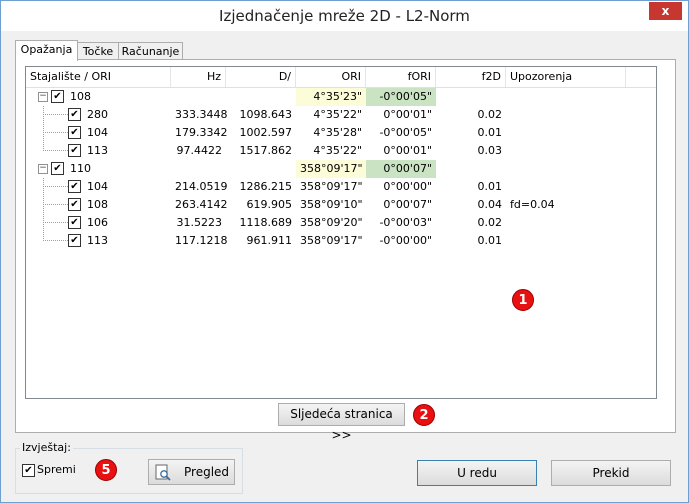 The image size is (689, 503). What do you see at coordinates (424, 415) in the screenshot?
I see `callout-badge-2: 2` at bounding box center [424, 415].